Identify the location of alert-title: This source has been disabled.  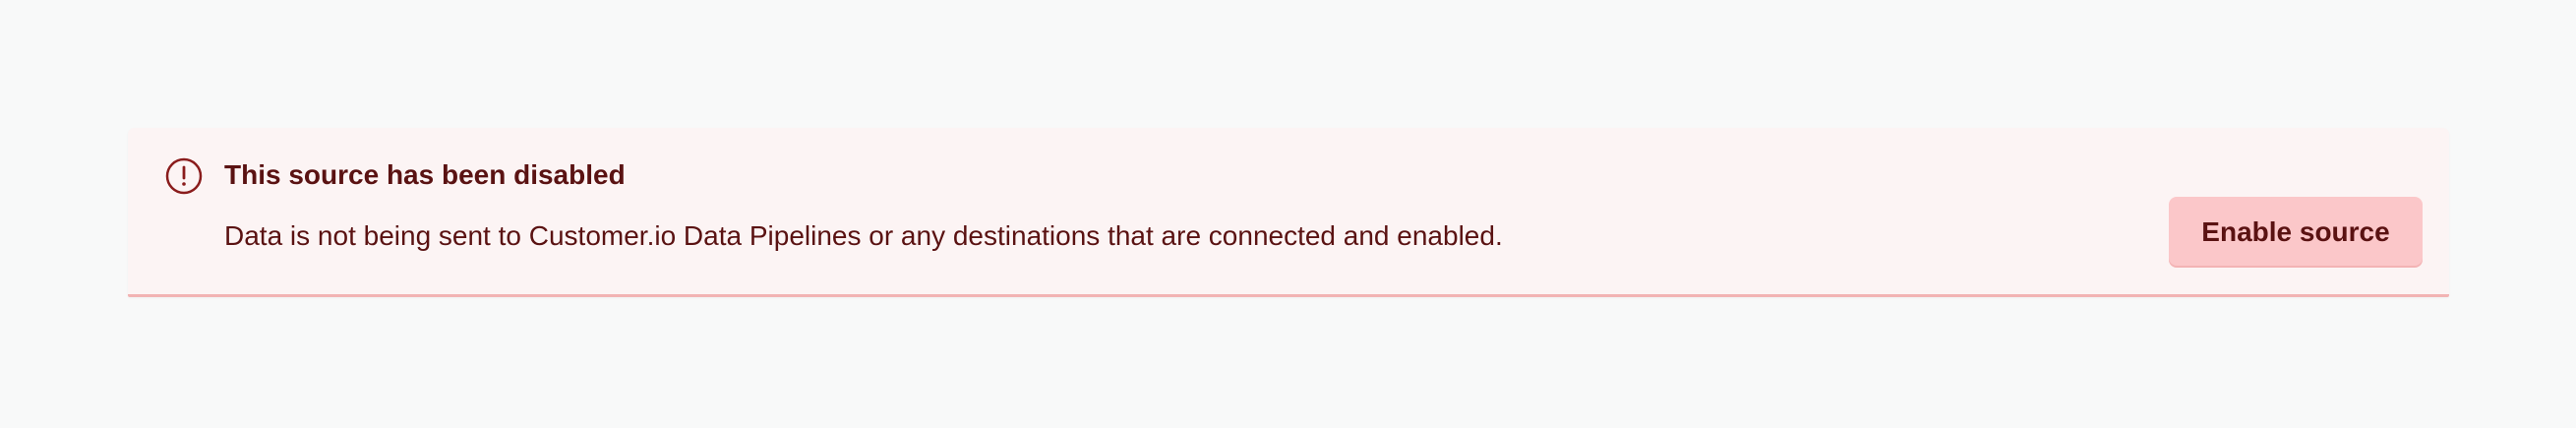
(425, 175).